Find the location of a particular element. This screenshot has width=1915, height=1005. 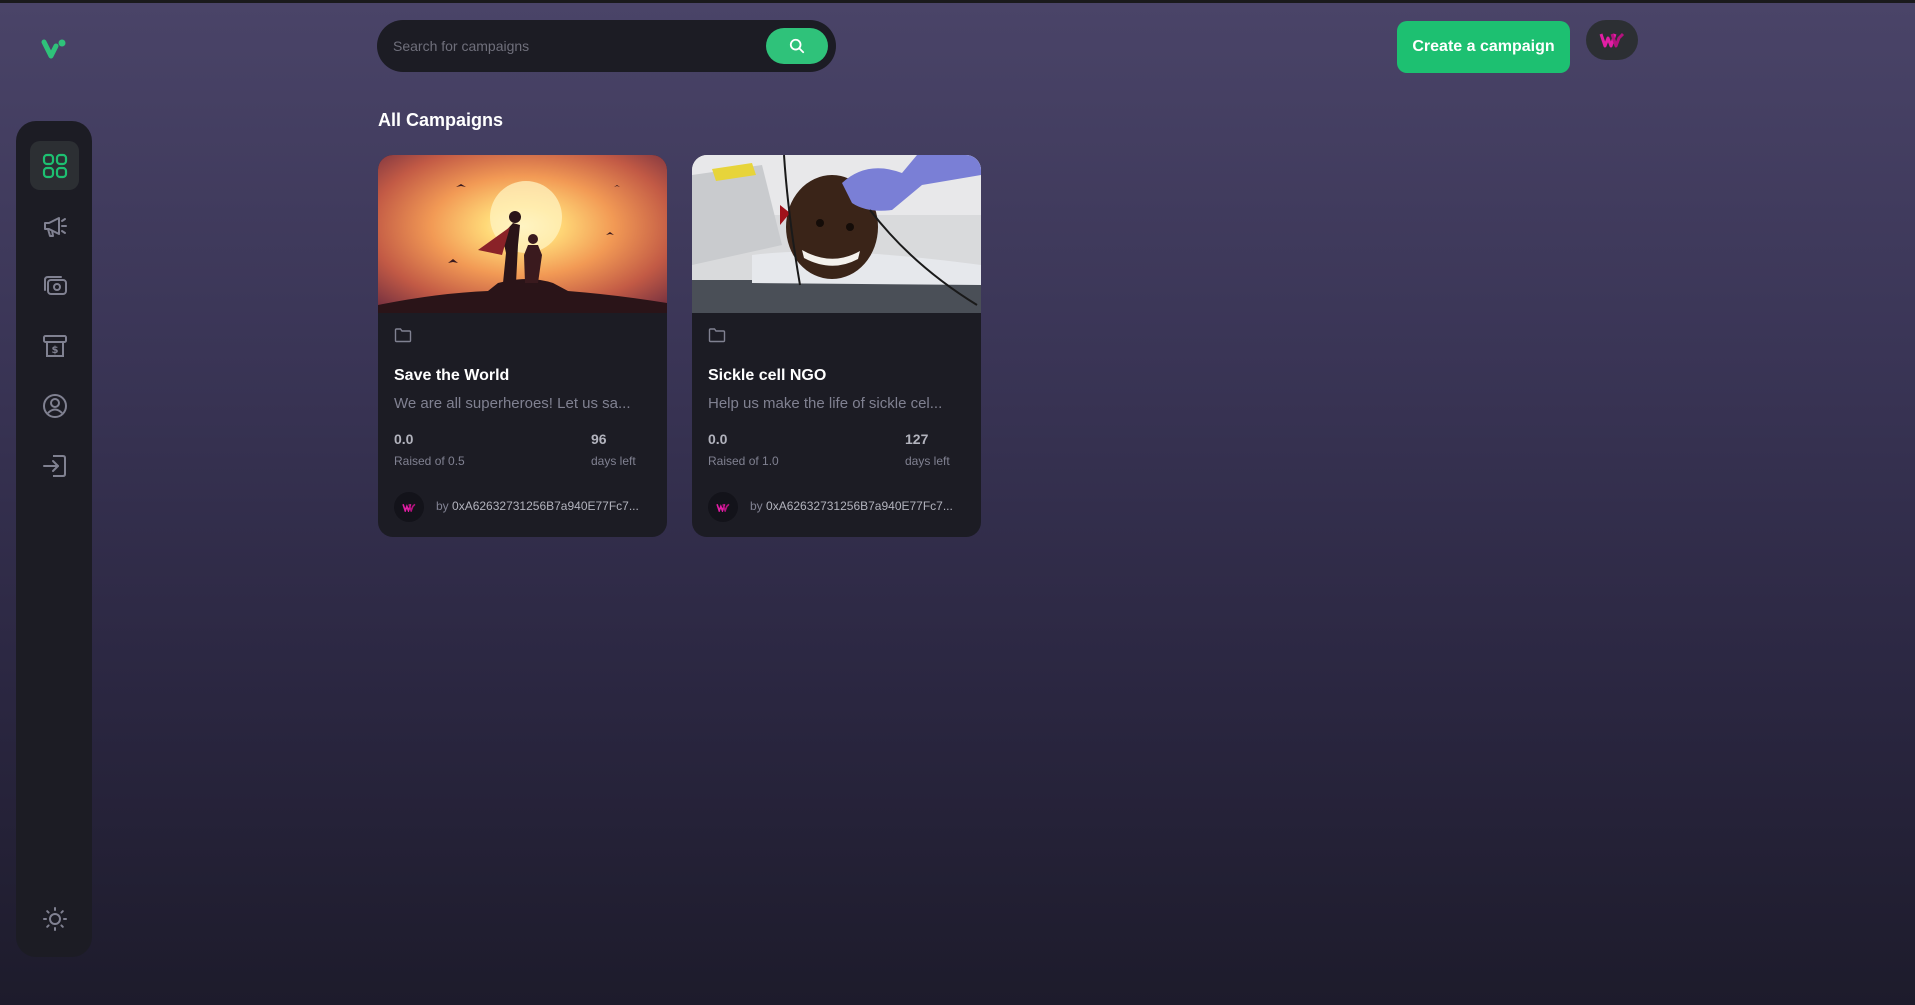

sidebar-item-profile is located at coordinates (54, 405).